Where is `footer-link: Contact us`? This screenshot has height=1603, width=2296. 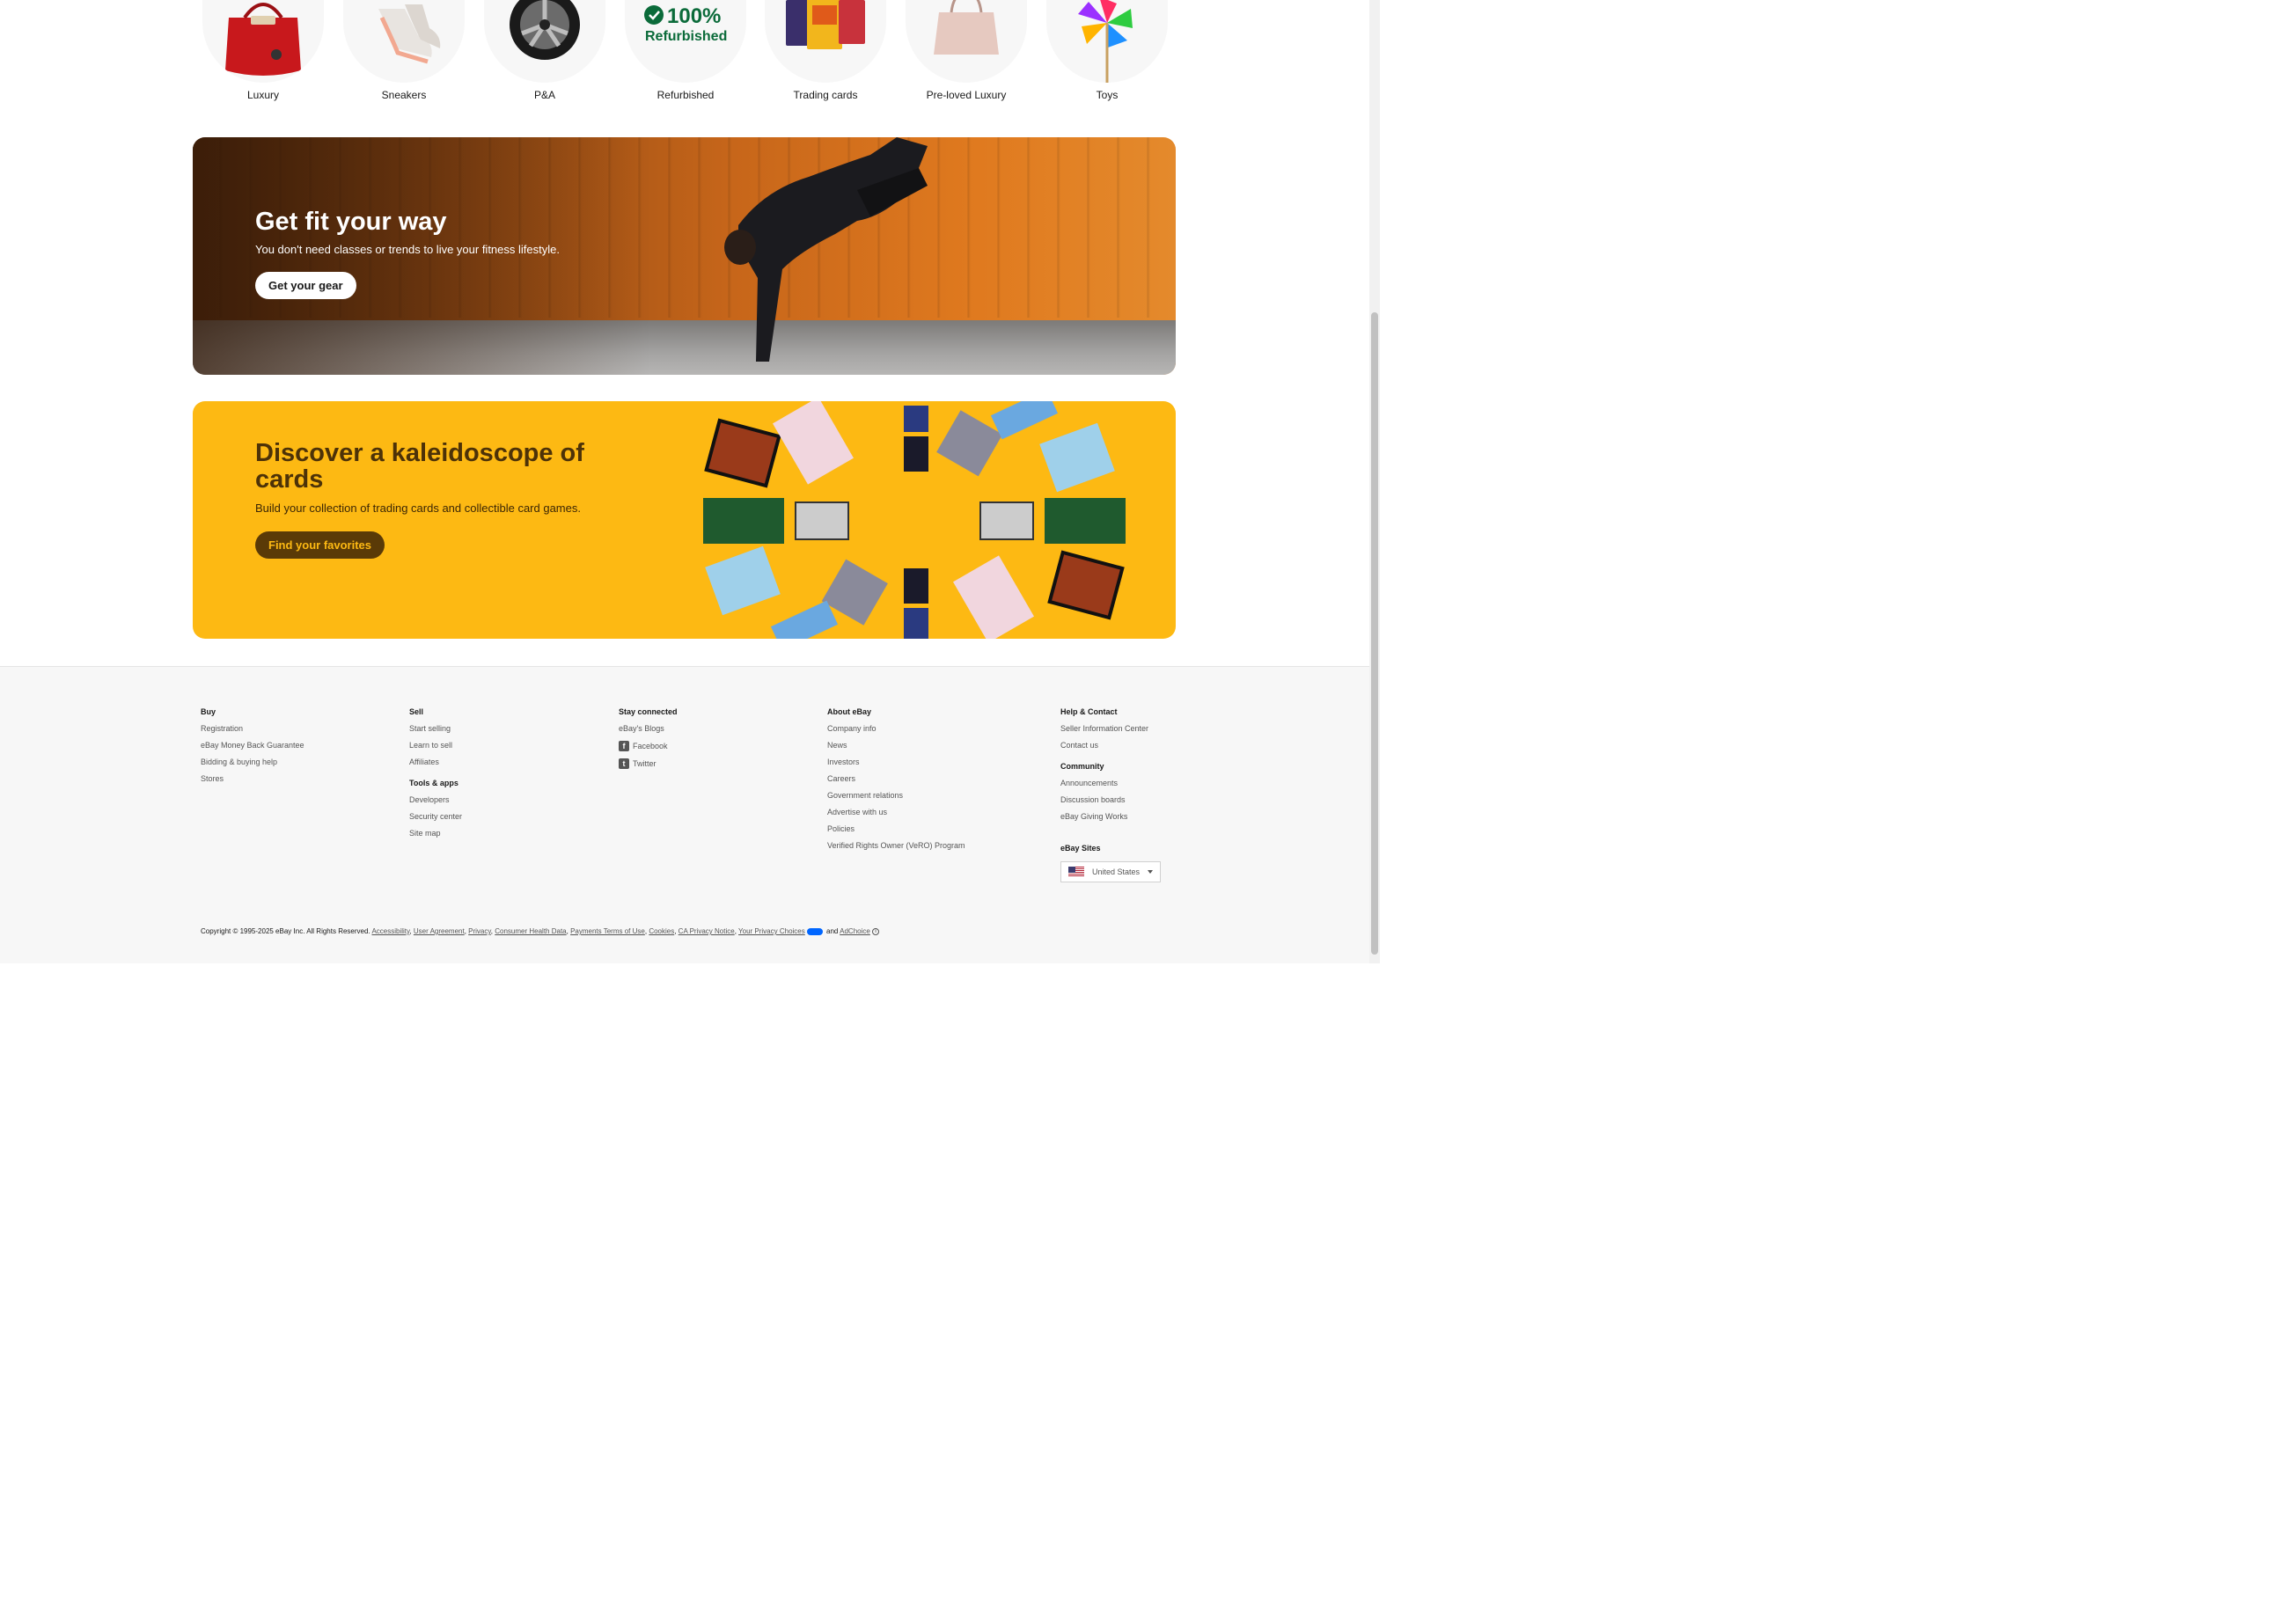
footer-link: Contact us is located at coordinates (1110, 745).